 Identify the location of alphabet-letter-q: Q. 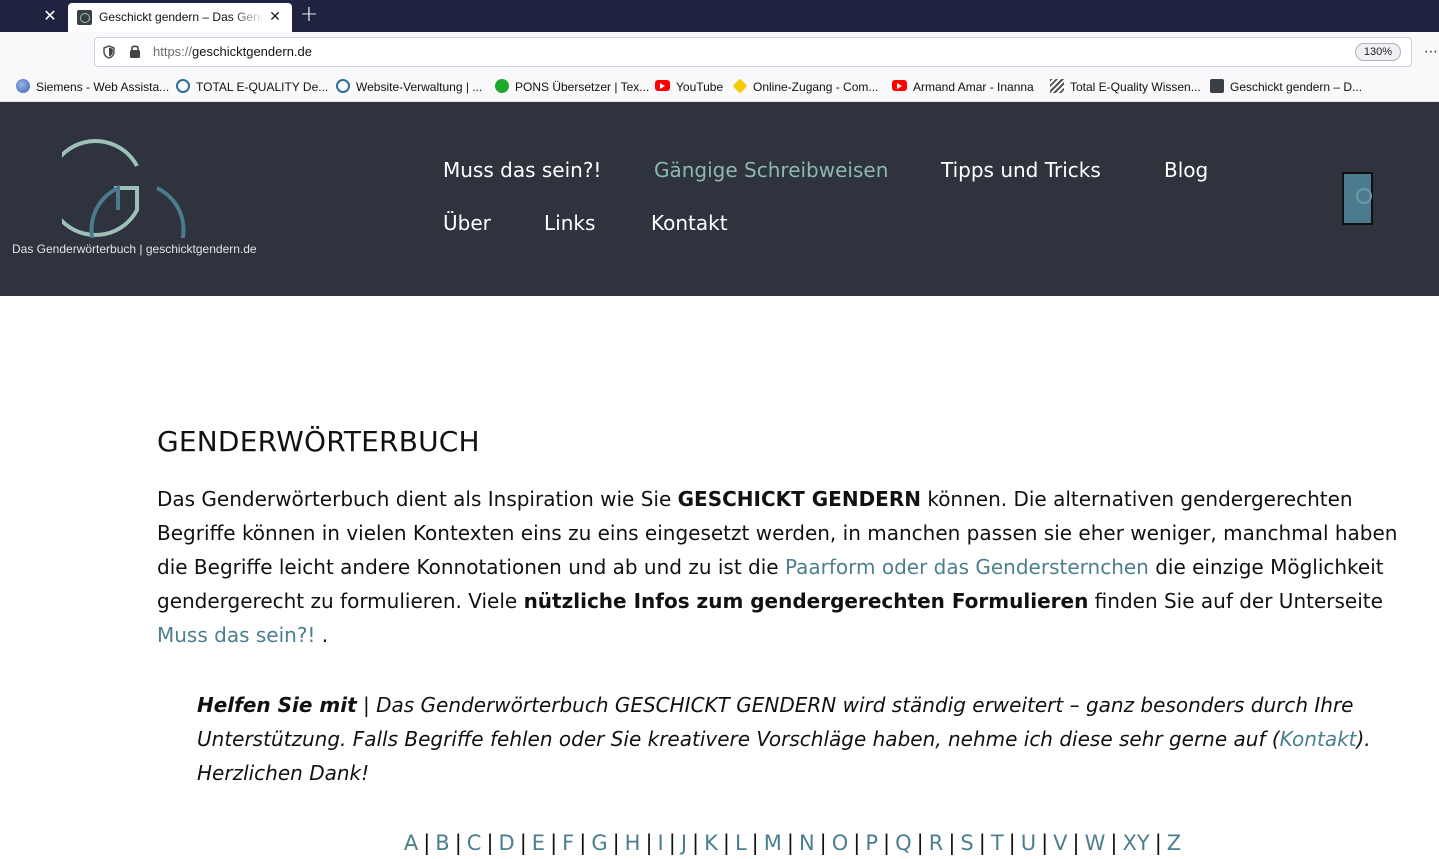
(903, 843).